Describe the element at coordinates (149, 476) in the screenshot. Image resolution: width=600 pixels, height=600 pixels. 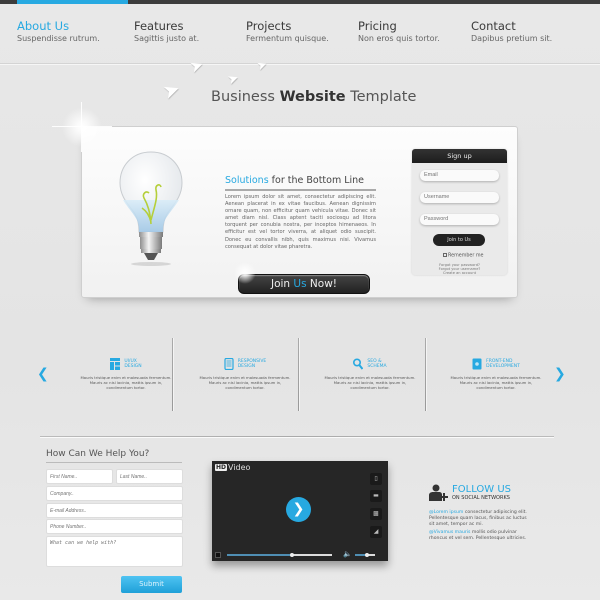
I see `last-name-input` at that location.